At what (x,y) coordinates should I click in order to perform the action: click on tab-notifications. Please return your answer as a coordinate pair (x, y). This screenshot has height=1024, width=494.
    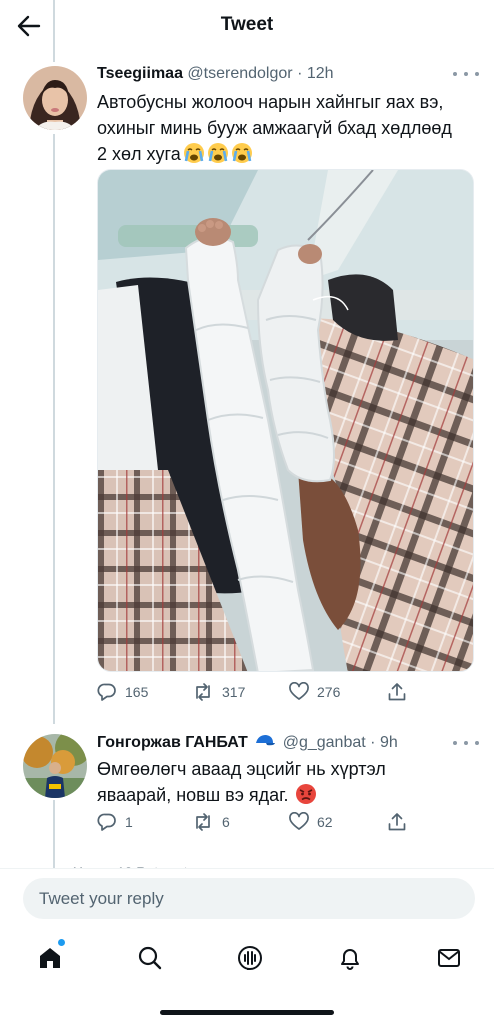
    Looking at the image, I should click on (350, 958).